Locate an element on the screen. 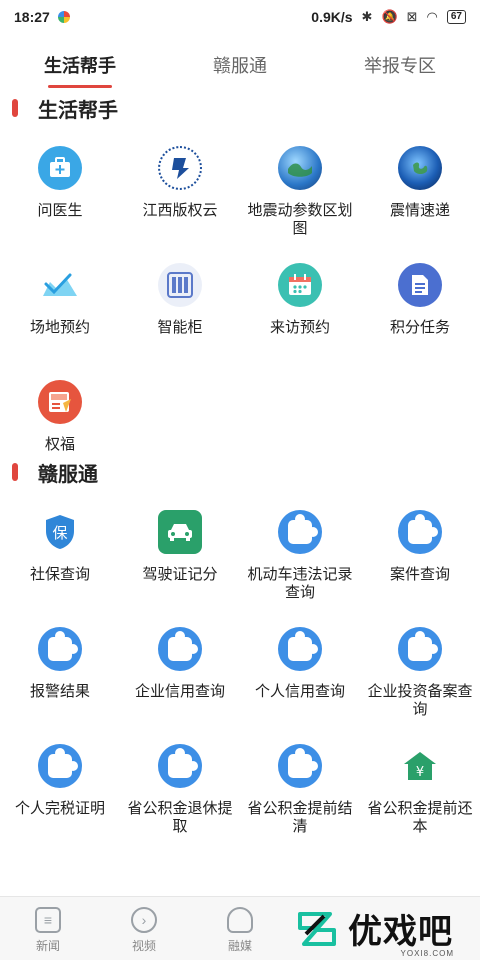 This screenshot has height=960, width=480. service-label: 智能柜 is located at coordinates (180, 327).